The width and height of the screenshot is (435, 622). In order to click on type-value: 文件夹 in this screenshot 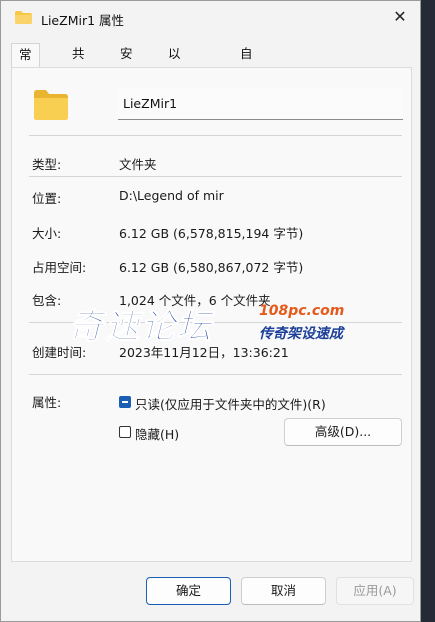, I will do `click(138, 164)`.